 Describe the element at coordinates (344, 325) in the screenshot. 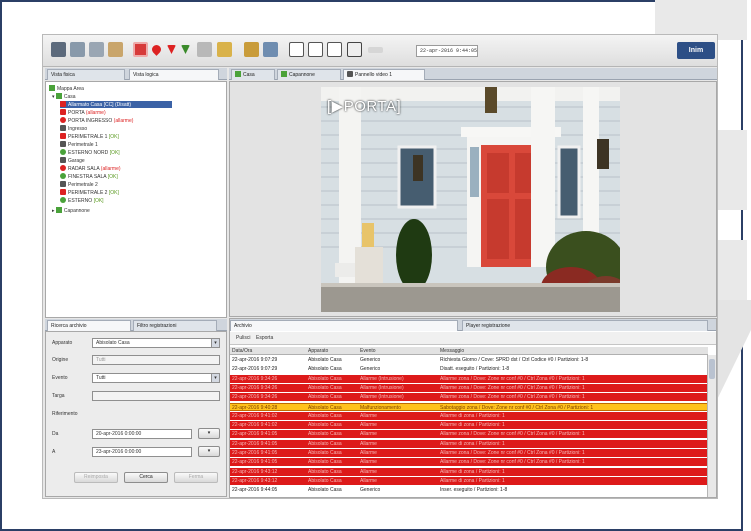

I see `tab-archivio: Archivio` at that location.